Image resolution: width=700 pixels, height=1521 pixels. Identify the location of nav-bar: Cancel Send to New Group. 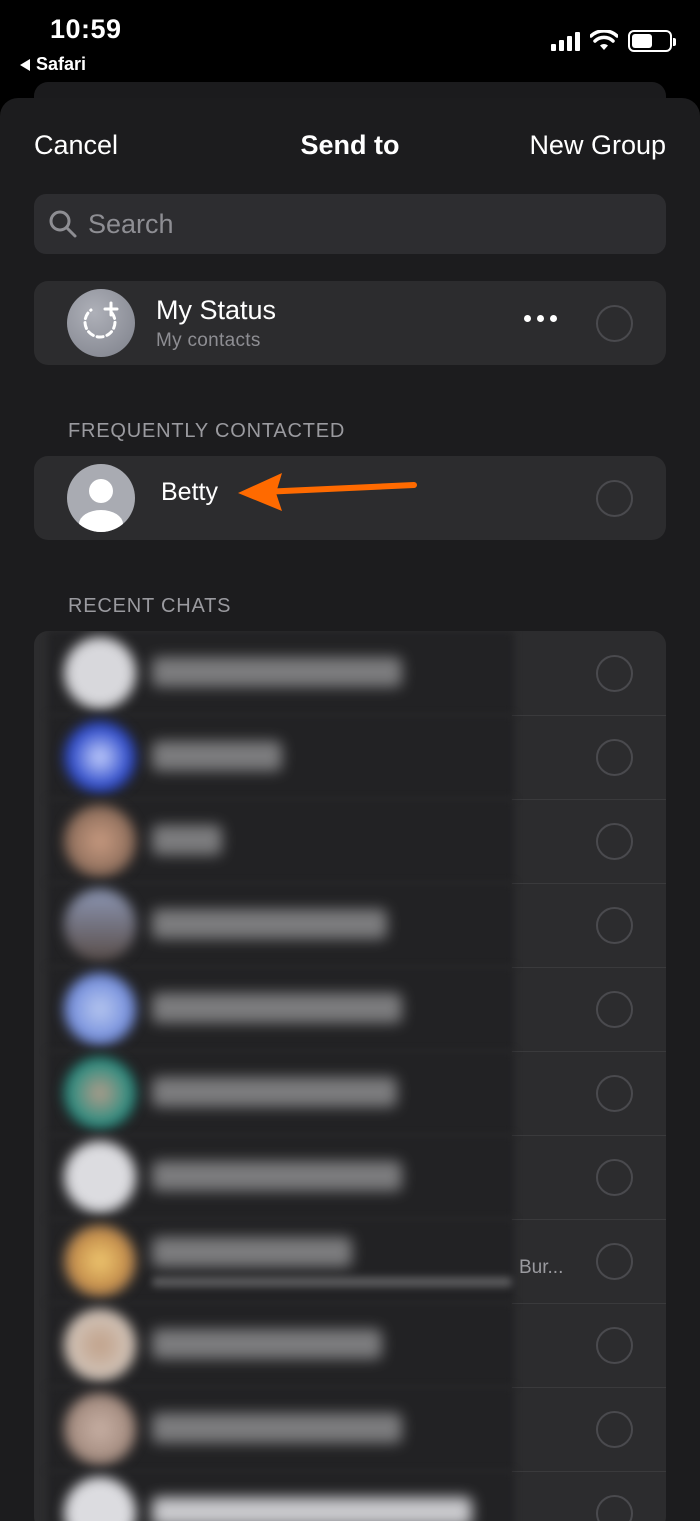
(350, 146).